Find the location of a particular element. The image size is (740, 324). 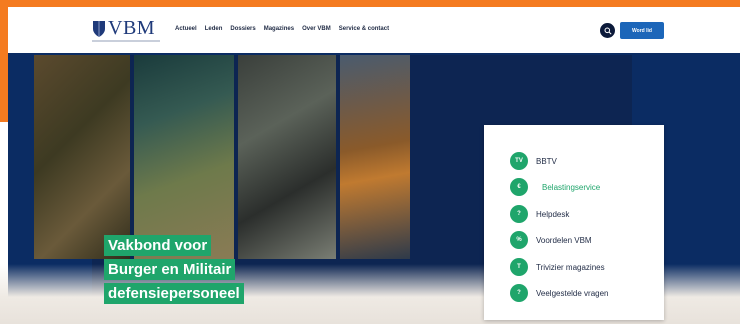

nav-item-actueel: Actueel is located at coordinates (186, 29).